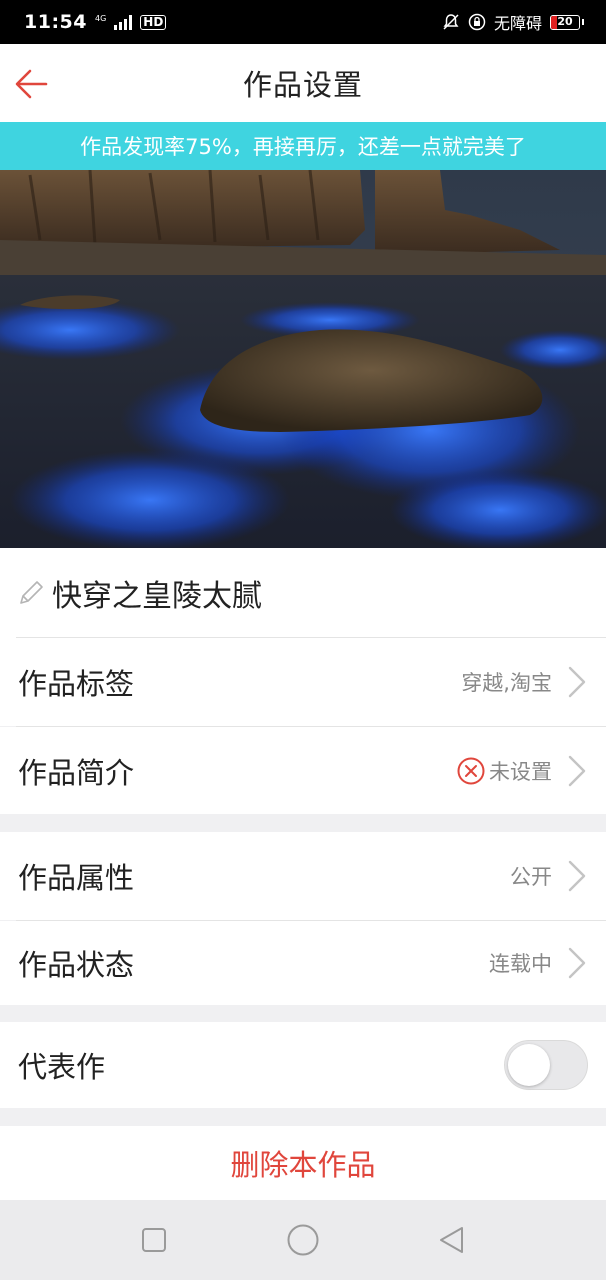 This screenshot has width=606, height=1280. Describe the element at coordinates (471, 770) in the screenshot. I see `x-circle-icon` at that location.